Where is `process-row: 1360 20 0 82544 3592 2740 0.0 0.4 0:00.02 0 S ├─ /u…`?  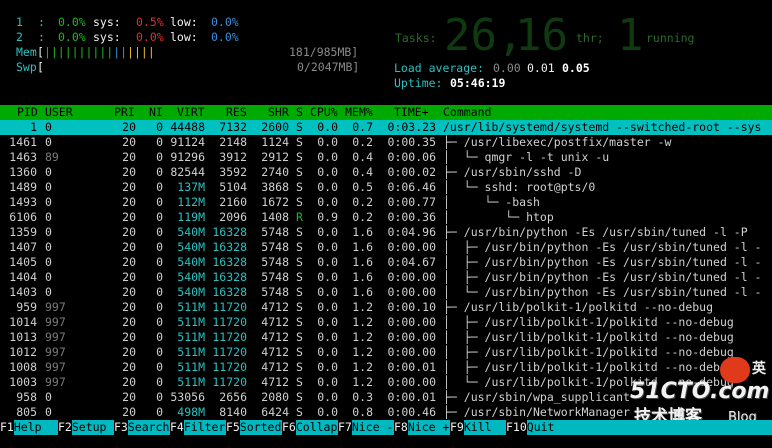
process-row: 1360 20 0 82544 3592 2740 0.0 0.4 0:00.02 0 S ├─ /u… is located at coordinates (386, 172).